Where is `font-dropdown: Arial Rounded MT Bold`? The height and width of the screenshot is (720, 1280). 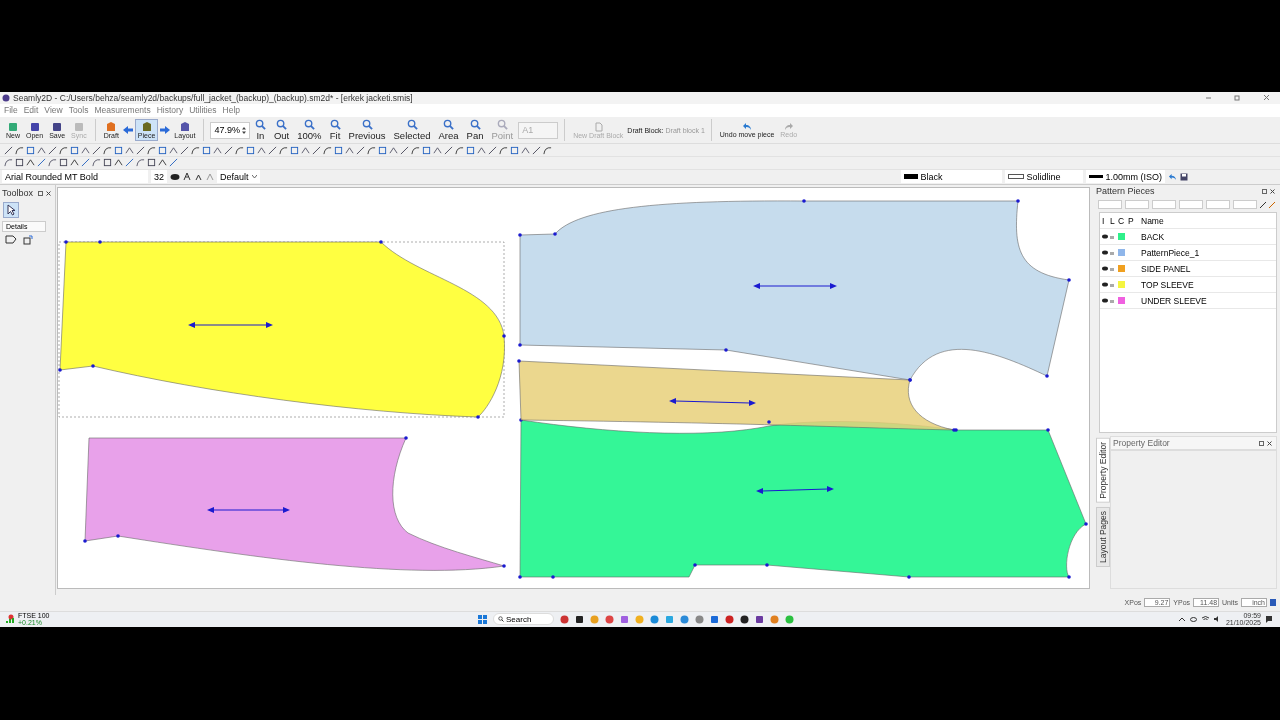
font-dropdown: Arial Rounded MT Bold is located at coordinates (75, 177).